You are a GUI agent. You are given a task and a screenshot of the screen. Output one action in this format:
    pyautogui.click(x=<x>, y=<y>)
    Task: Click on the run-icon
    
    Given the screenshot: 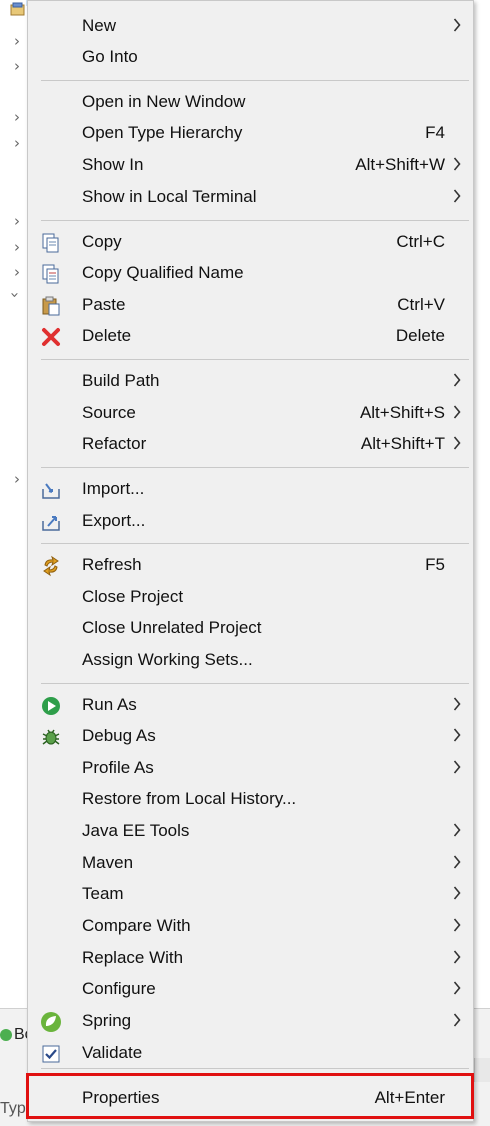 What is the action you would take?
    pyautogui.click(x=51, y=706)
    